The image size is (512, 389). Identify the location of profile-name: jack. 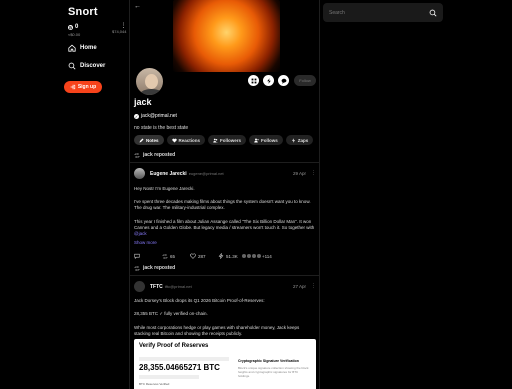
(143, 102).